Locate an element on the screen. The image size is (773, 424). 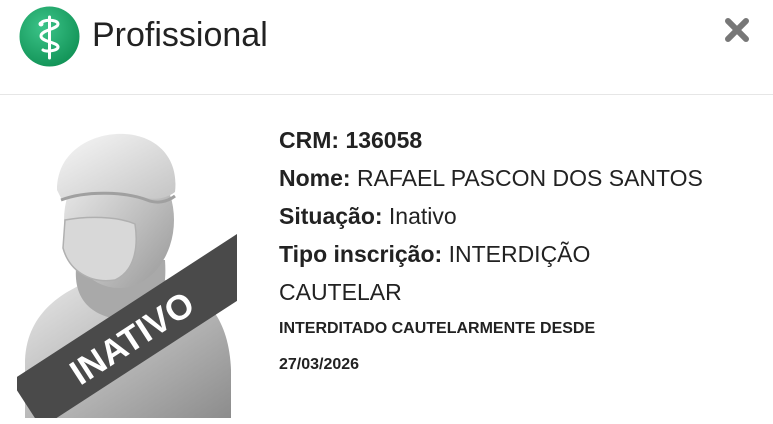
interdiction-date: 27/03/2026 is located at coordinates (319, 364).